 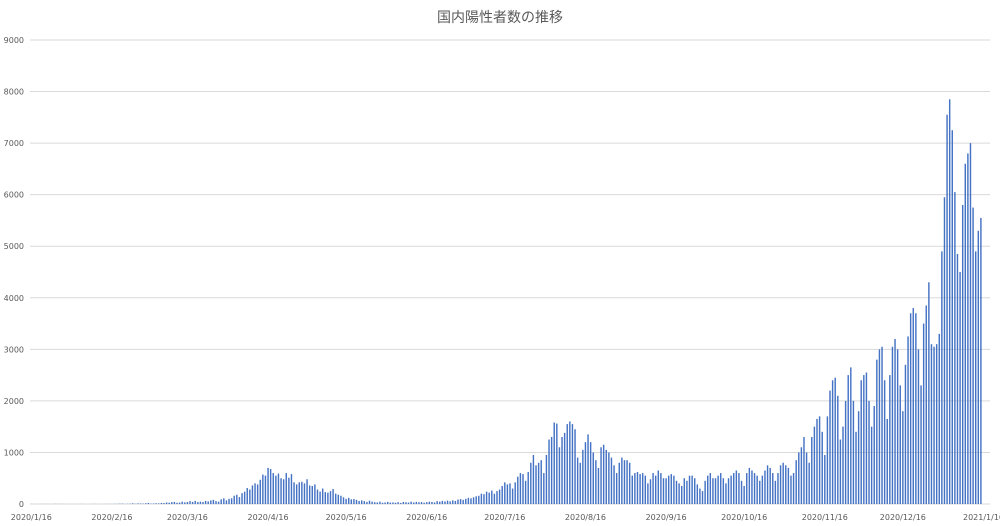 I want to click on x-tick-label: 2020/6/16, so click(x=426, y=517).